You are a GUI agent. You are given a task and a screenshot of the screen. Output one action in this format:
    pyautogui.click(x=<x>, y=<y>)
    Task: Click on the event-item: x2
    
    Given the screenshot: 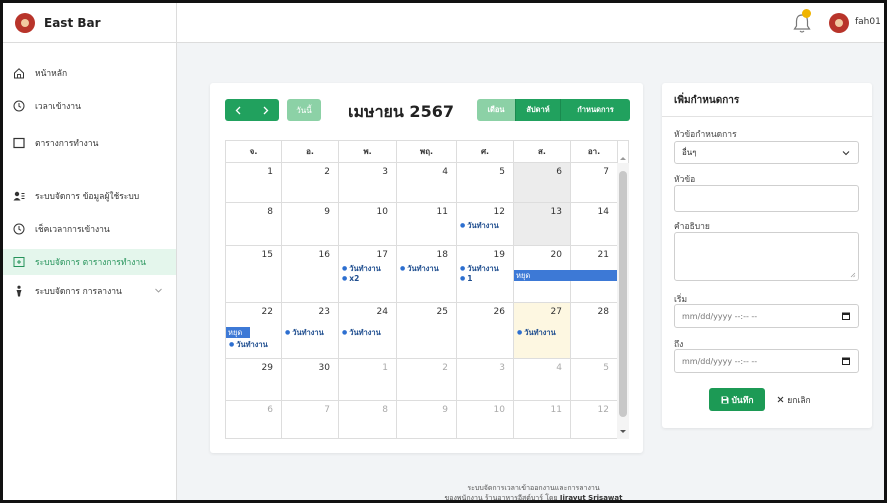 What is the action you would take?
    pyautogui.click(x=350, y=278)
    